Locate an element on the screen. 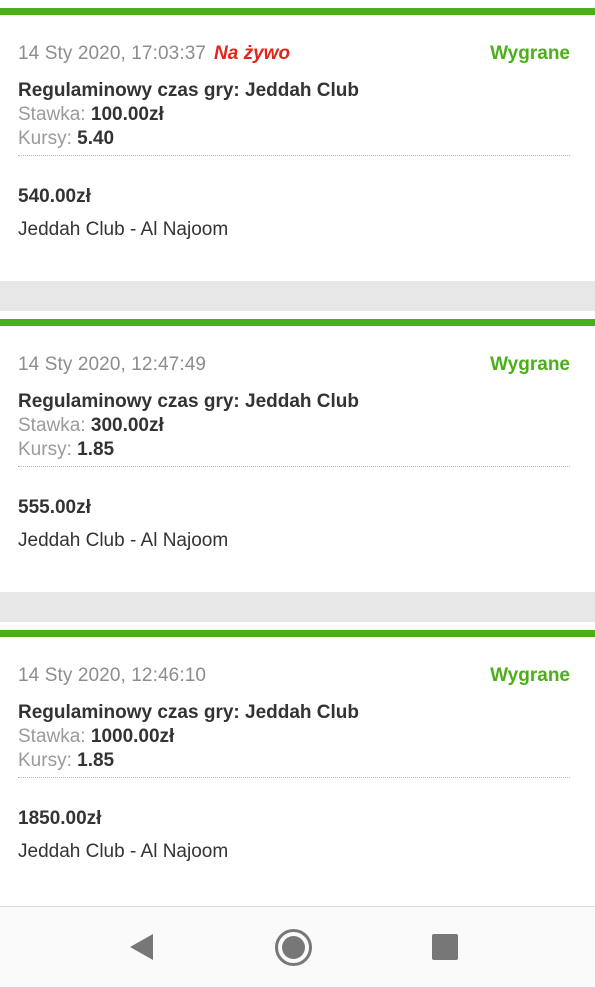  stake-line: Stawka: 100.00zł is located at coordinates (91, 115).